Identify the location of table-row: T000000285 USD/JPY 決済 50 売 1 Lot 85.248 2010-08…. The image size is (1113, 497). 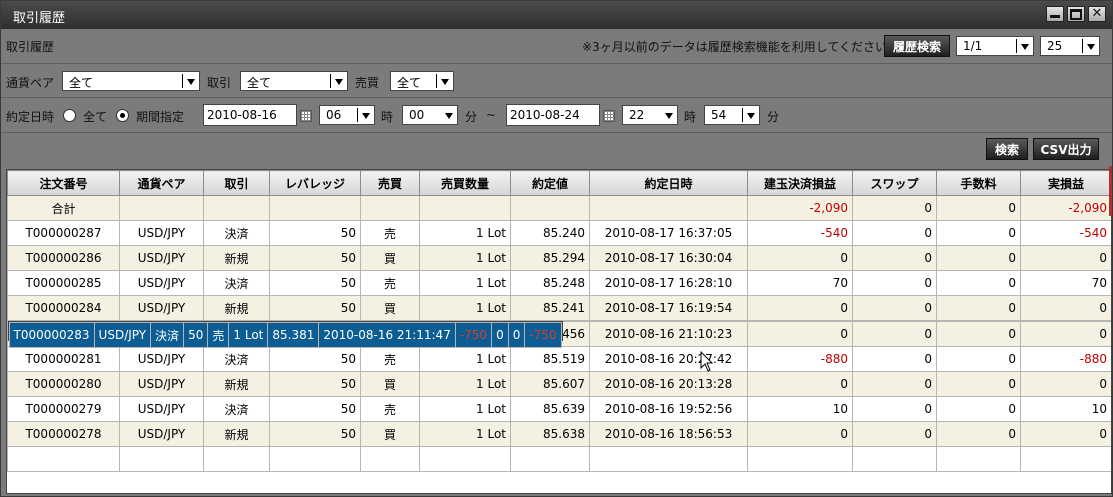
(559, 283).